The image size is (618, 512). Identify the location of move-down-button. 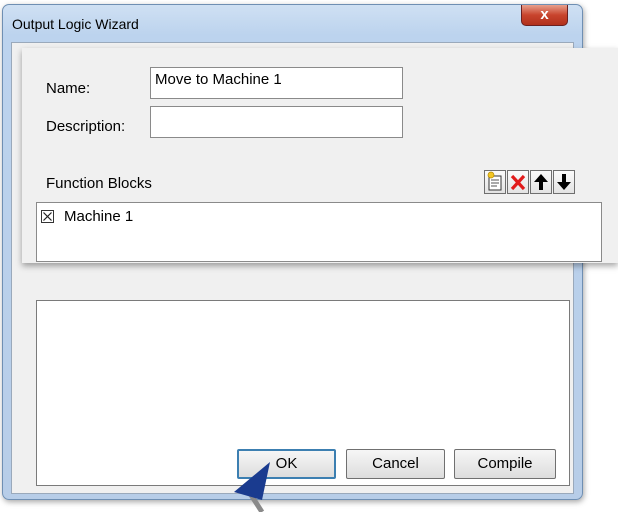
(564, 182).